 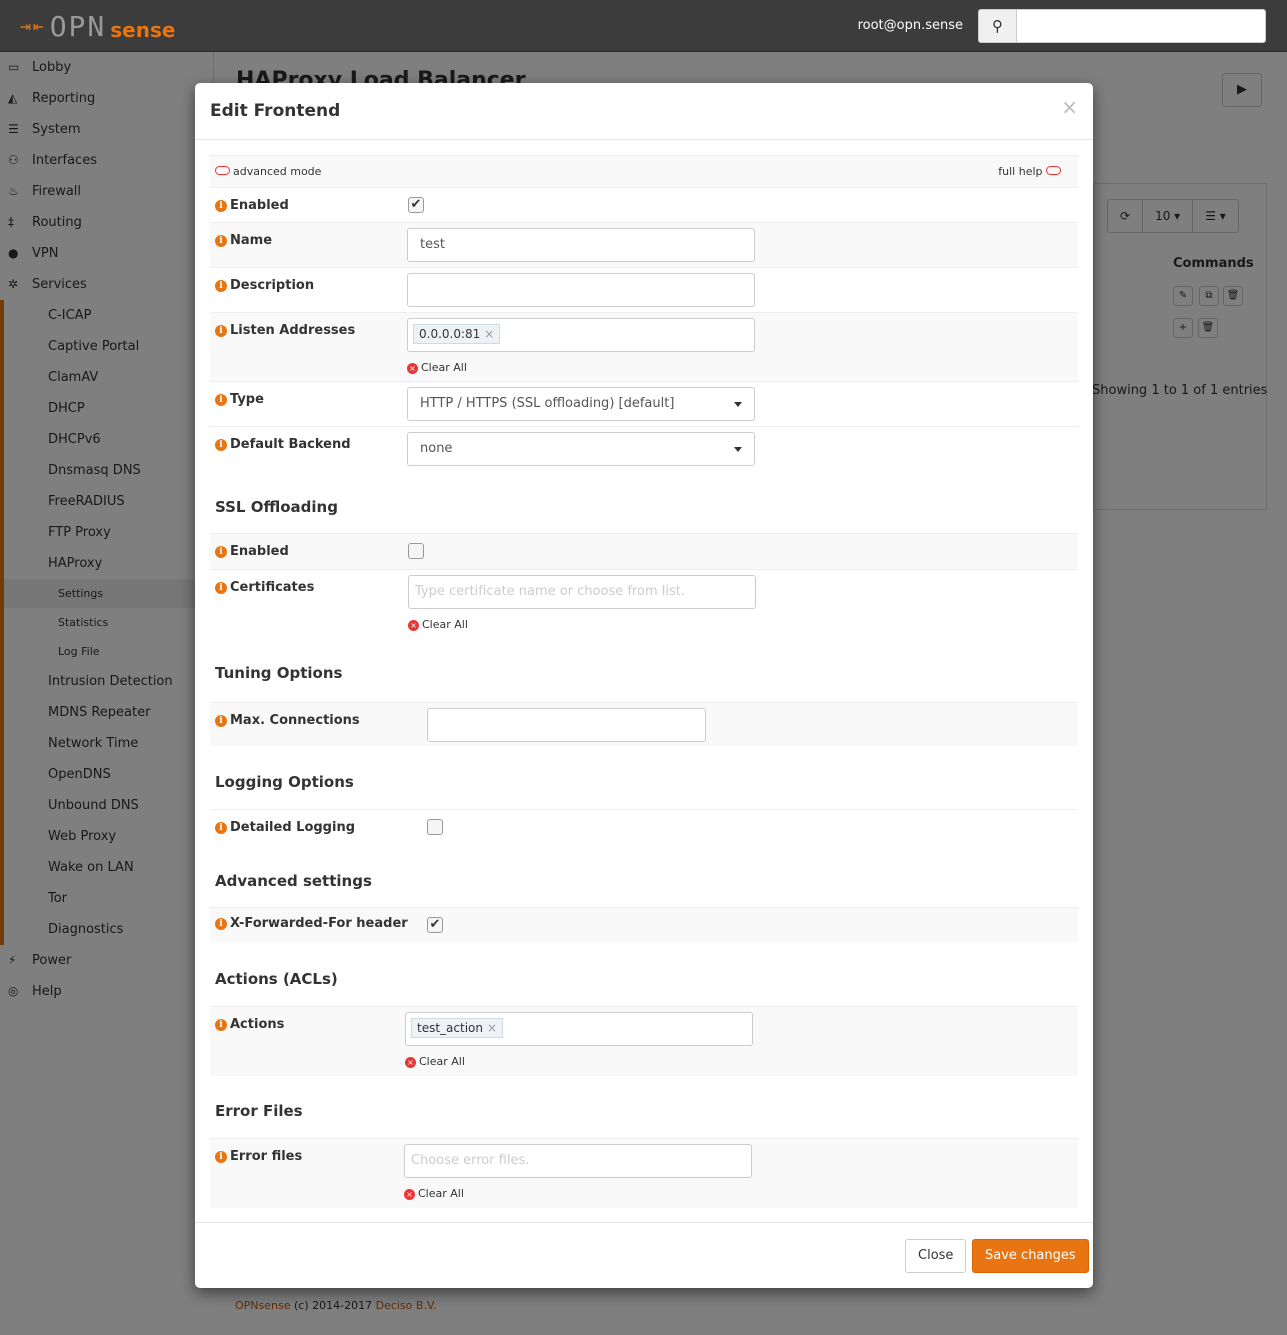 I want to click on clear-all-actions: × Clear All, so click(x=435, y=1061).